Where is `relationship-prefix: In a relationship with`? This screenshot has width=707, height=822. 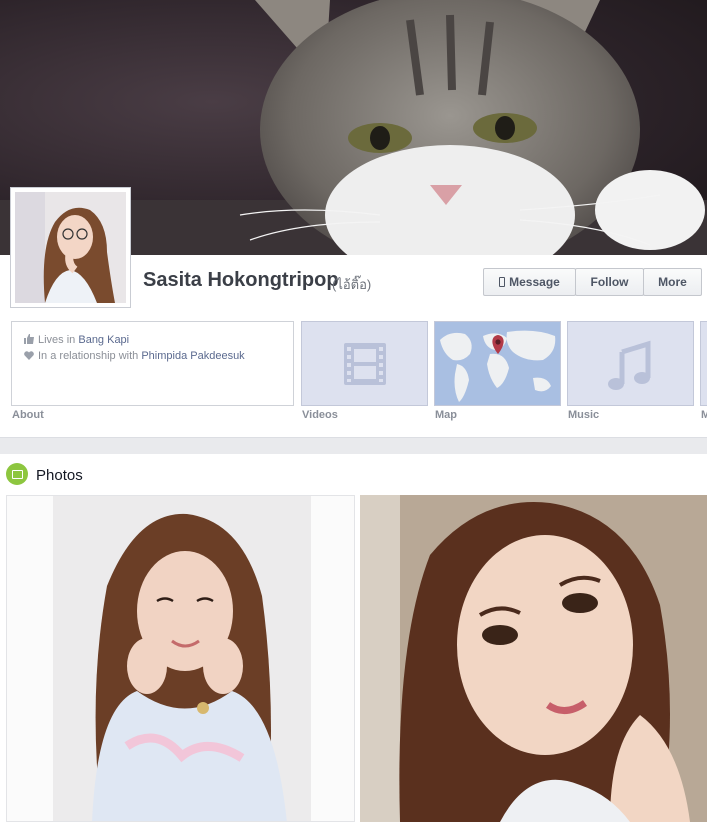
relationship-prefix: In a relationship with is located at coordinates (88, 356).